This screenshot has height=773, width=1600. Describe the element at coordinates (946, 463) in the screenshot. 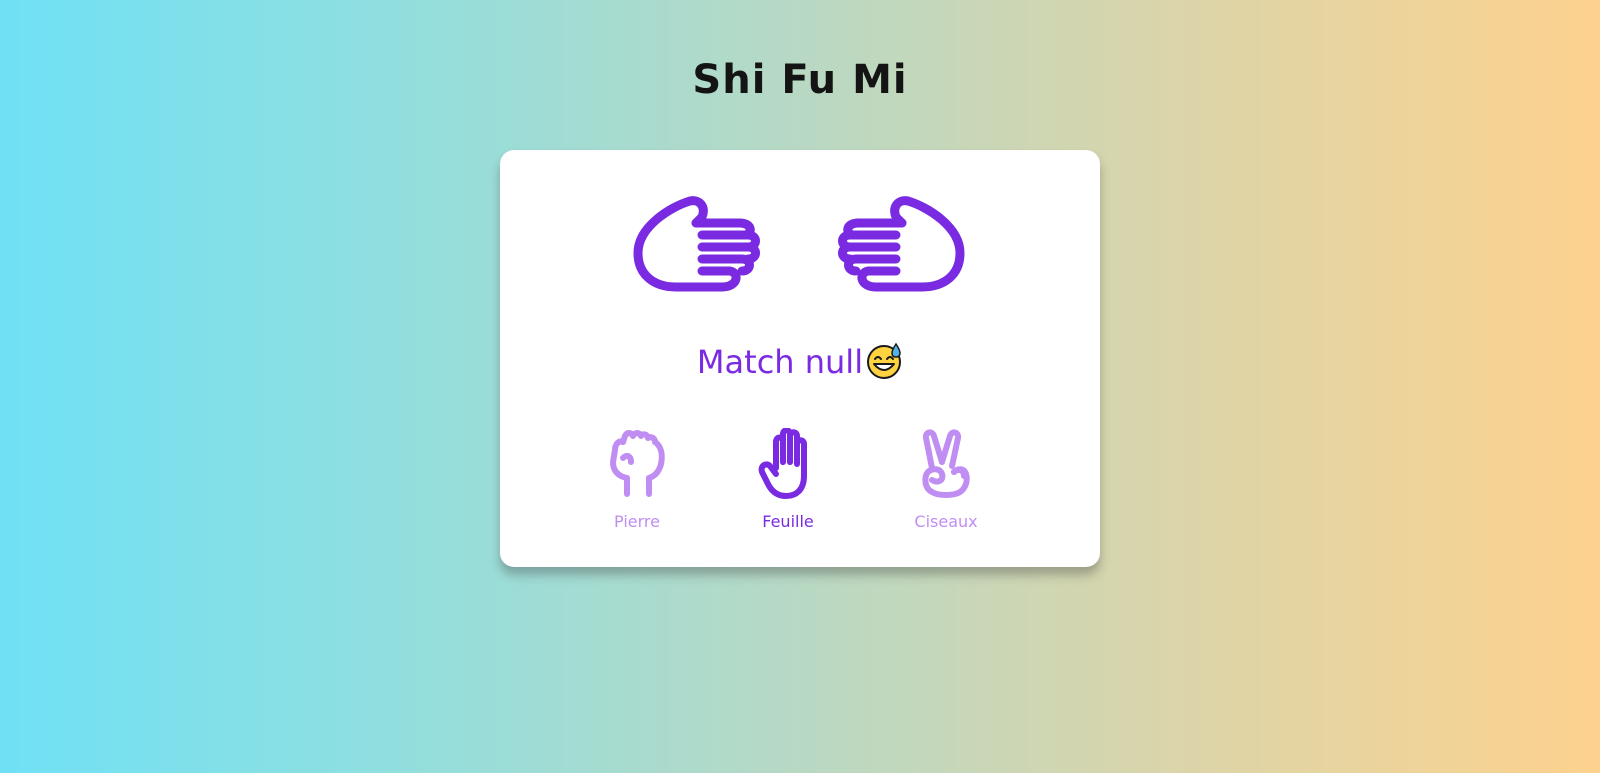

I see `victory-hand-icon` at that location.